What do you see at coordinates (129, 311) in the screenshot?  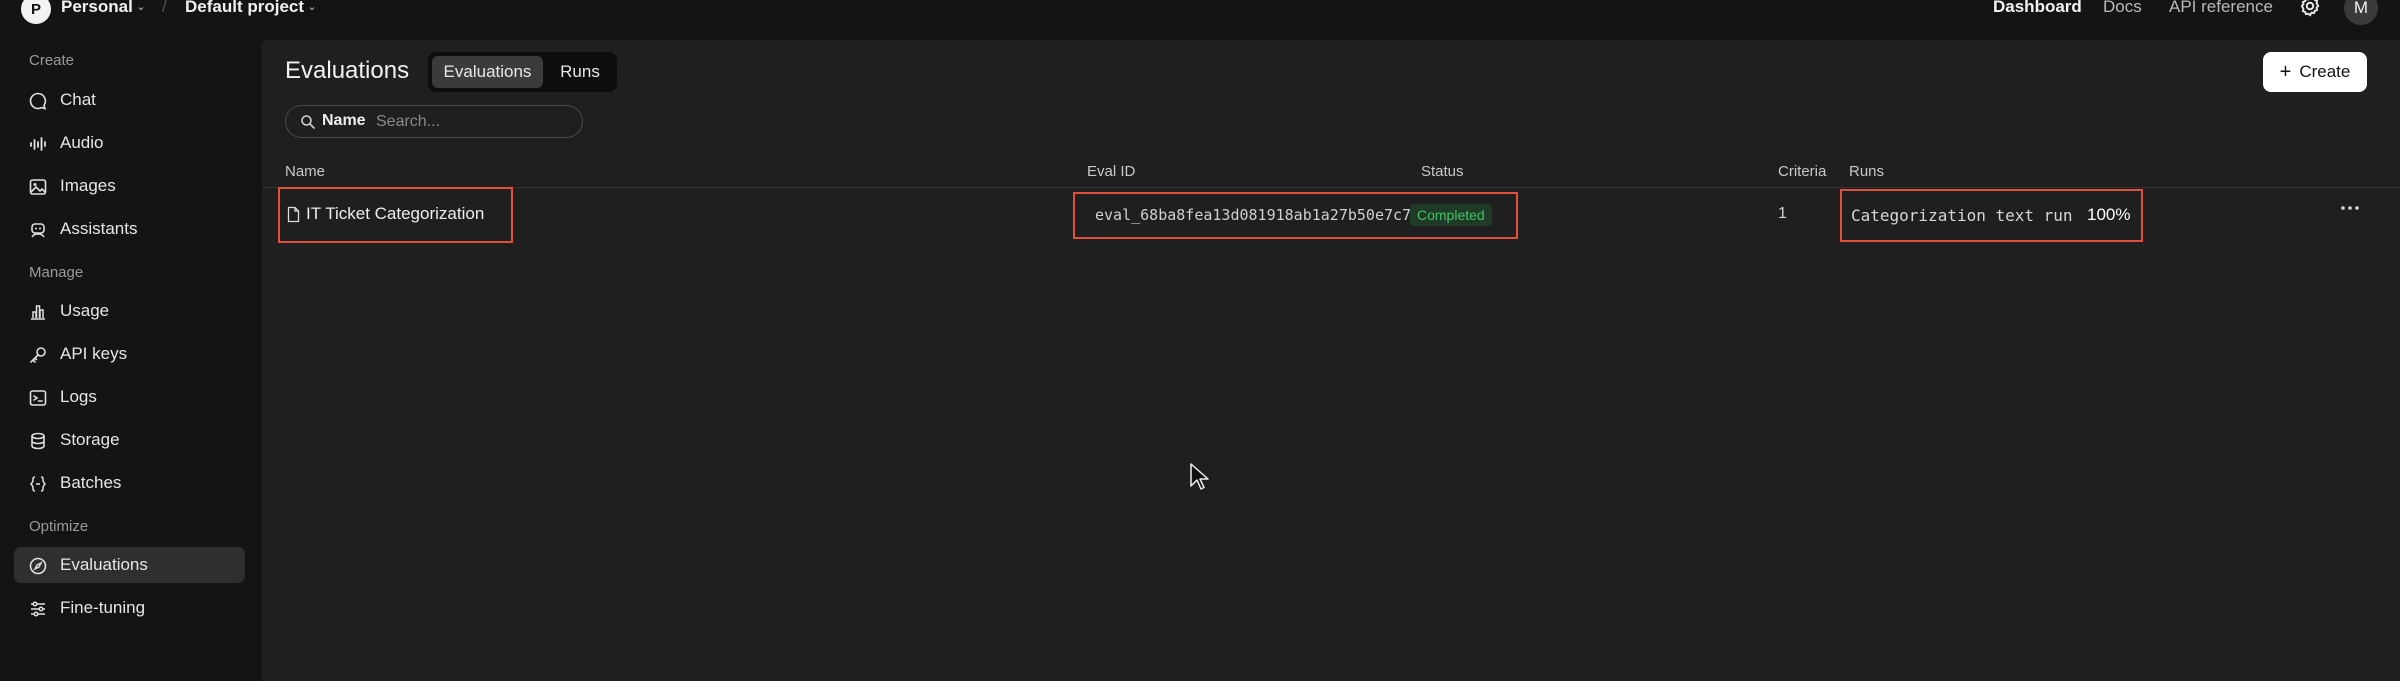 I see `sidebar-item-usage: Usage` at bounding box center [129, 311].